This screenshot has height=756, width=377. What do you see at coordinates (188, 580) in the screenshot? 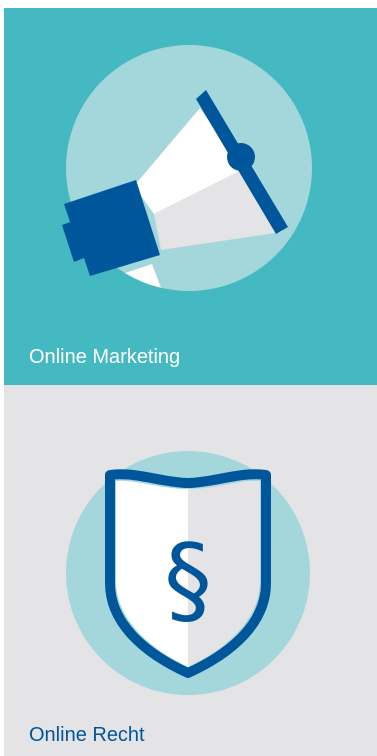
I see `paragraph-sign-icon: §` at bounding box center [188, 580].